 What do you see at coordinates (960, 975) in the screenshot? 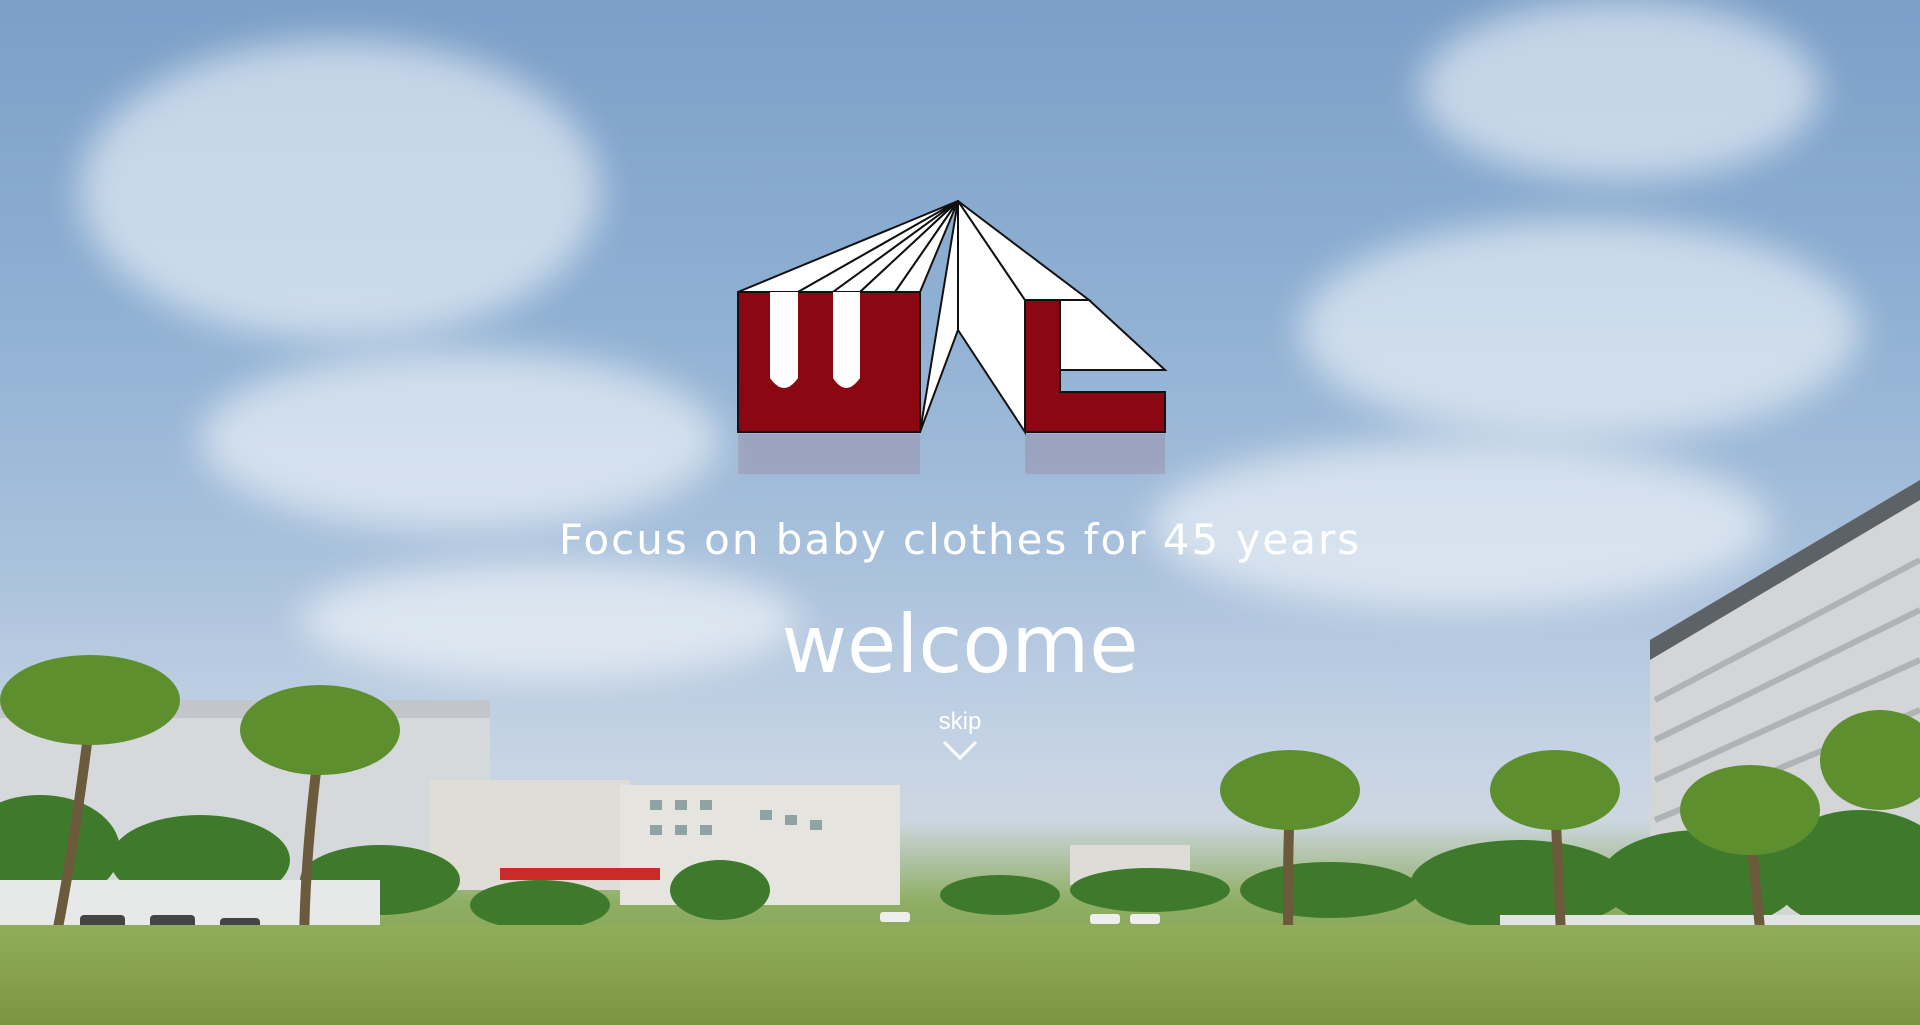
I see `lawn` at bounding box center [960, 975].